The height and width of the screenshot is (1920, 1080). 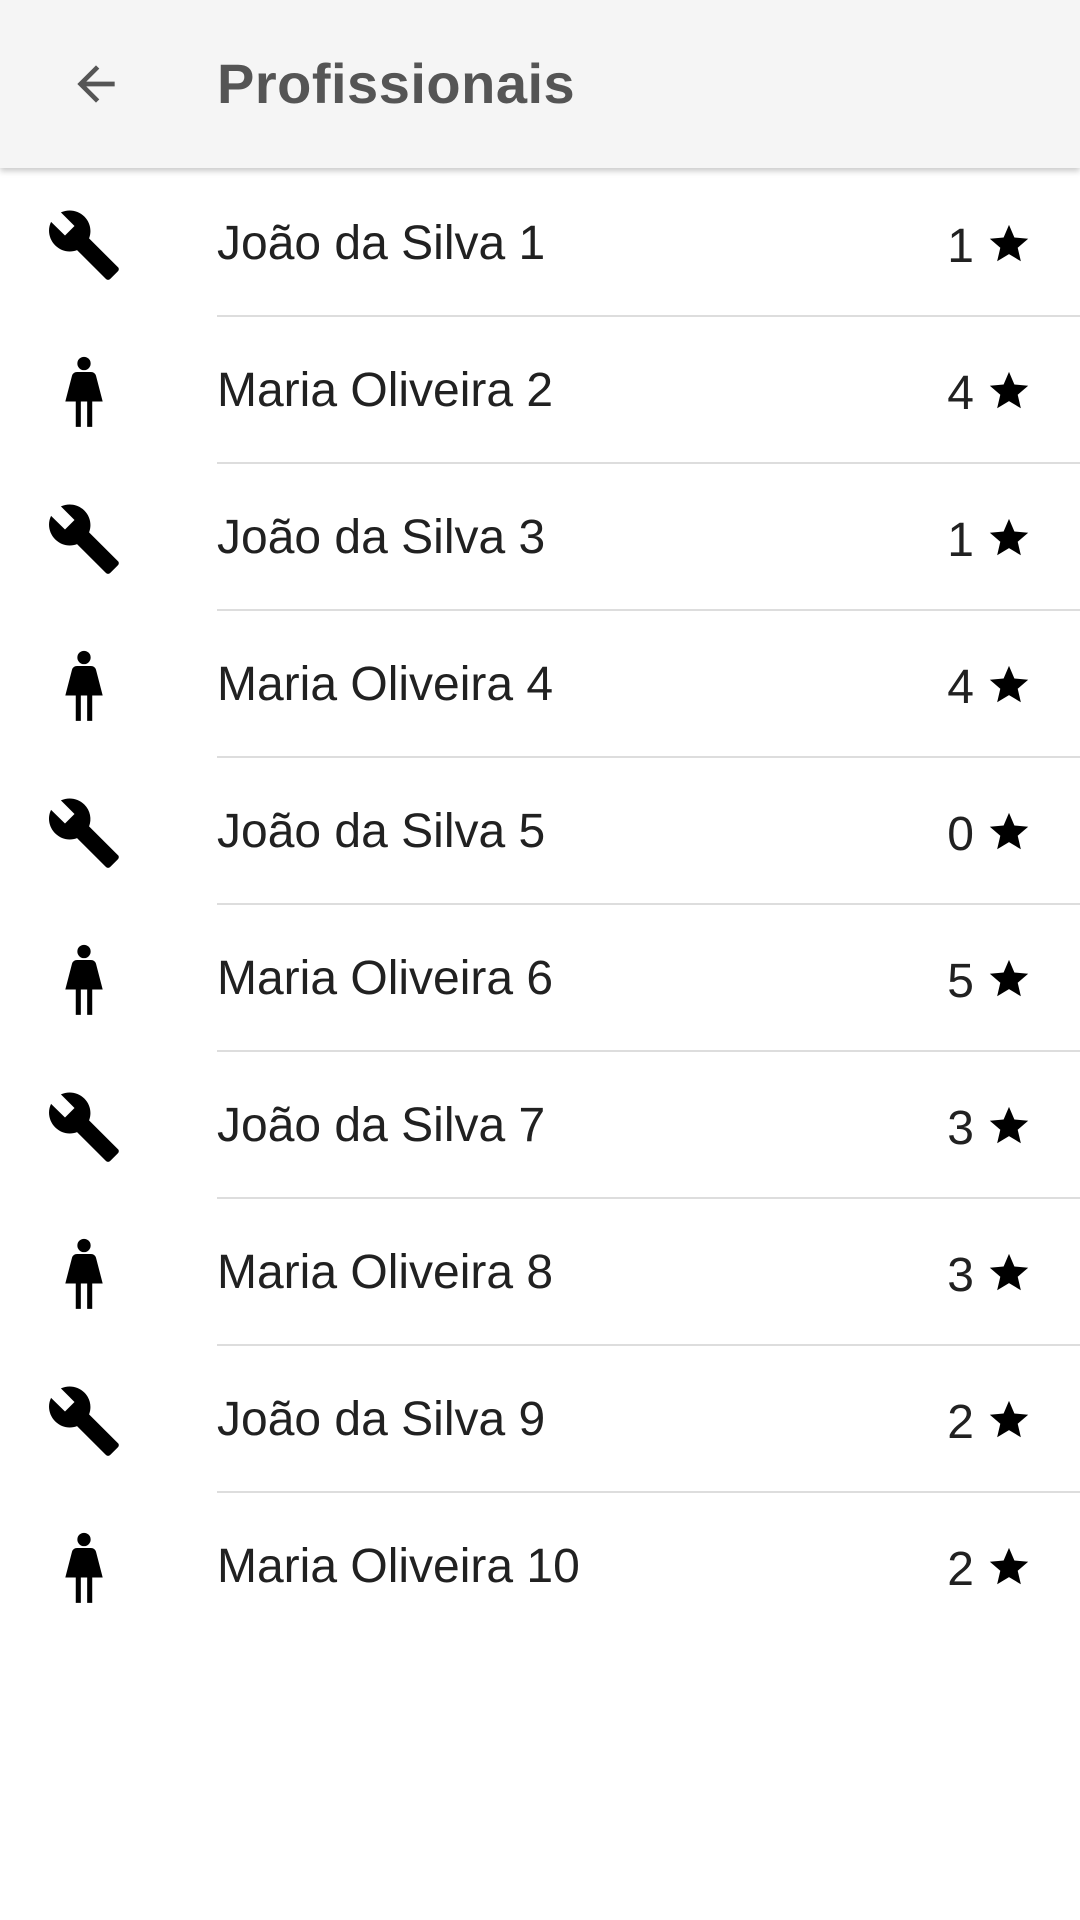 I want to click on list-item: João da Silva 7 3, so click(x=540, y=1125).